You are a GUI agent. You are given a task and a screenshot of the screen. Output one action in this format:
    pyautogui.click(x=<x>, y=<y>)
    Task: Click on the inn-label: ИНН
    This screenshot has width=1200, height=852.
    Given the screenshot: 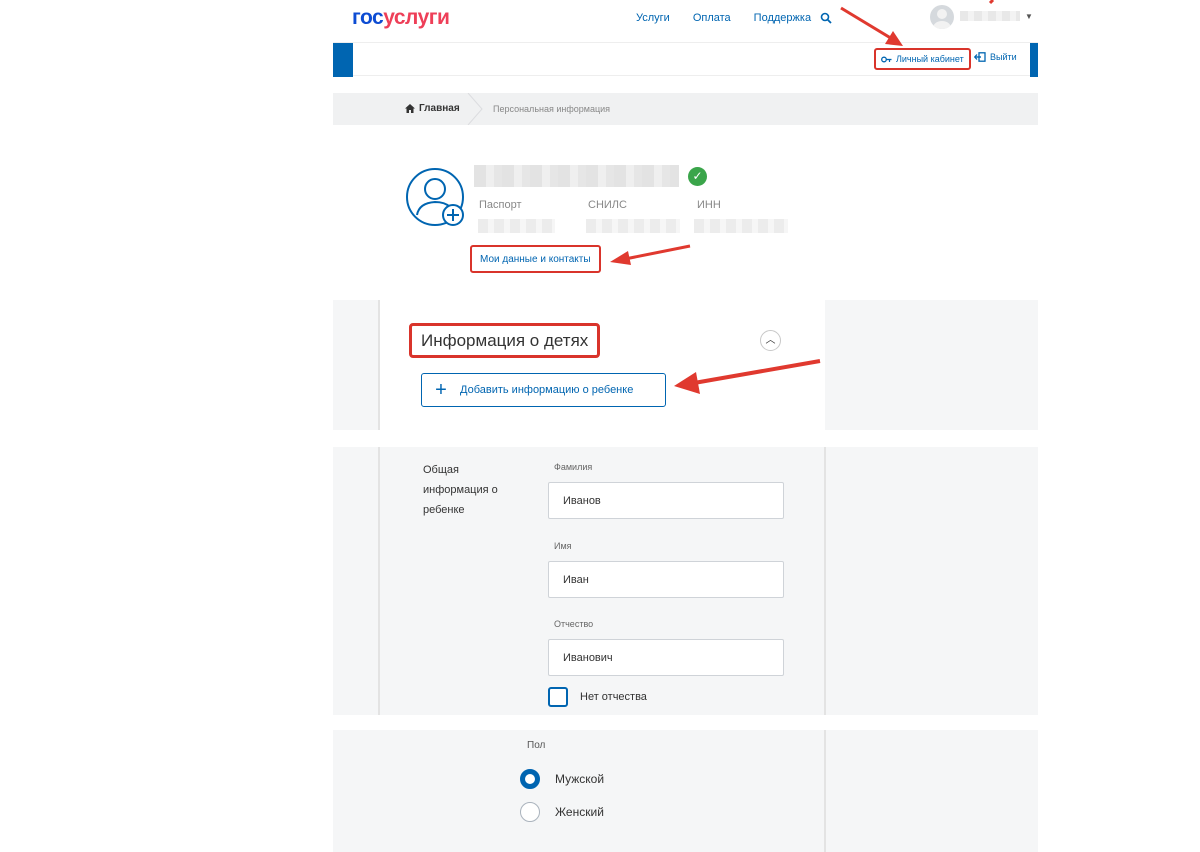 What is the action you would take?
    pyautogui.click(x=709, y=205)
    